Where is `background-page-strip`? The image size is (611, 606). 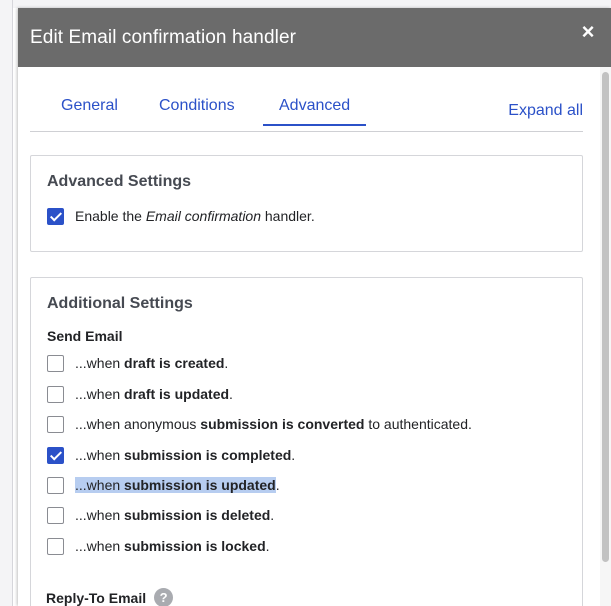
background-page-strip is located at coordinates (6, 303).